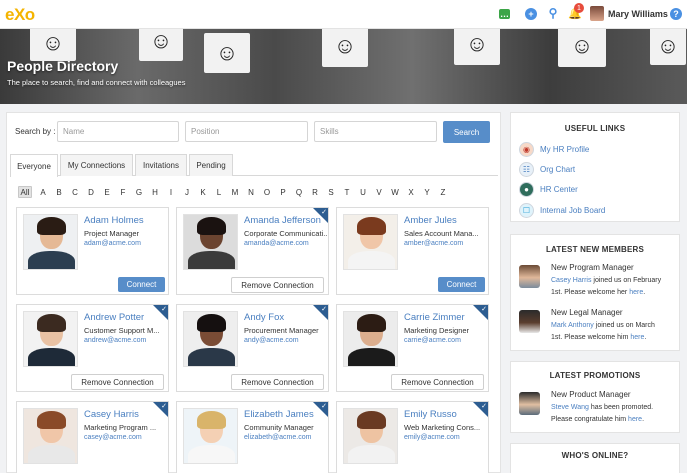  Describe the element at coordinates (203, 192) in the screenshot. I see `alphabet-filter-letter: K` at that location.